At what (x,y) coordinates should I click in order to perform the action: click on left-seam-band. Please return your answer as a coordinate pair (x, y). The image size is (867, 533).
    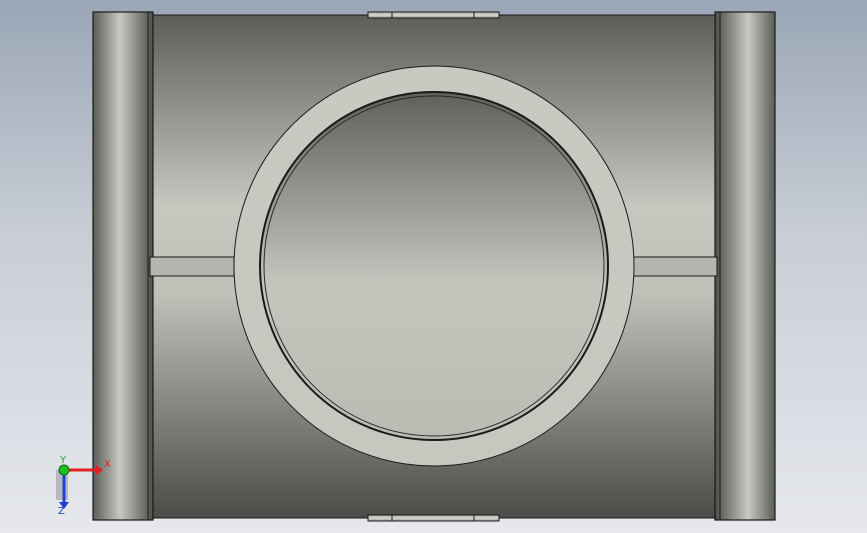
    Looking at the image, I should click on (192, 266).